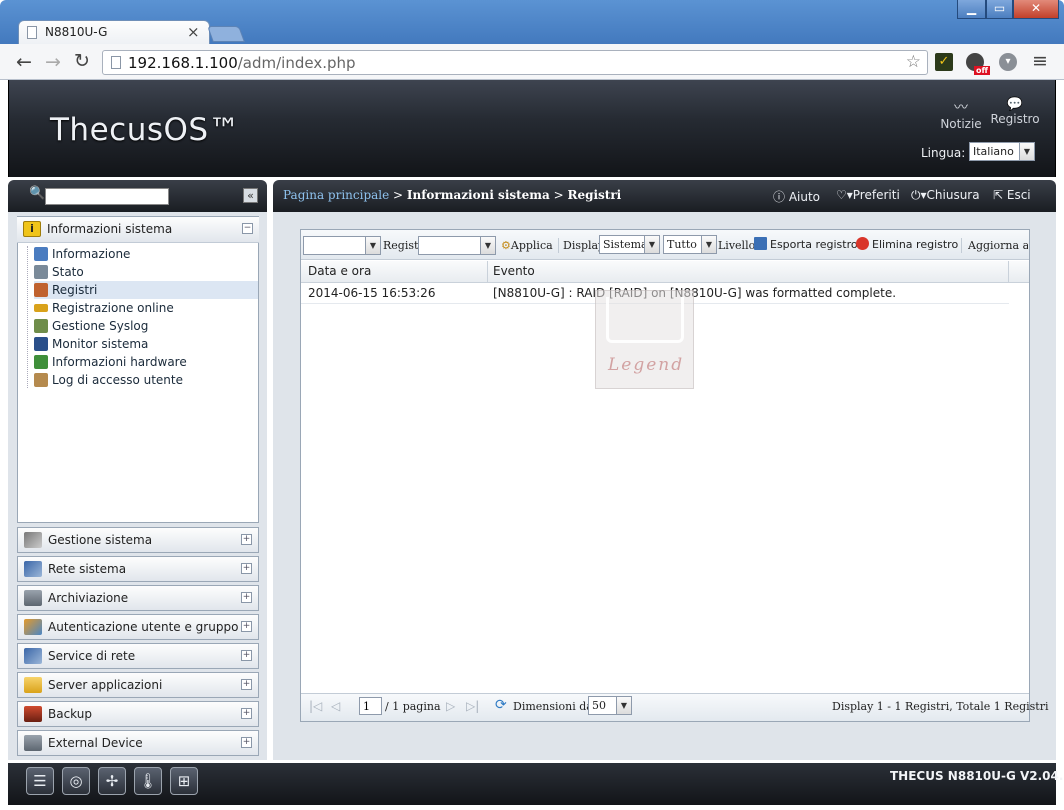 This screenshot has height=810, width=1064. Describe the element at coordinates (119, 362) in the screenshot. I see `tree-item-label: Informazioni hardware` at that location.